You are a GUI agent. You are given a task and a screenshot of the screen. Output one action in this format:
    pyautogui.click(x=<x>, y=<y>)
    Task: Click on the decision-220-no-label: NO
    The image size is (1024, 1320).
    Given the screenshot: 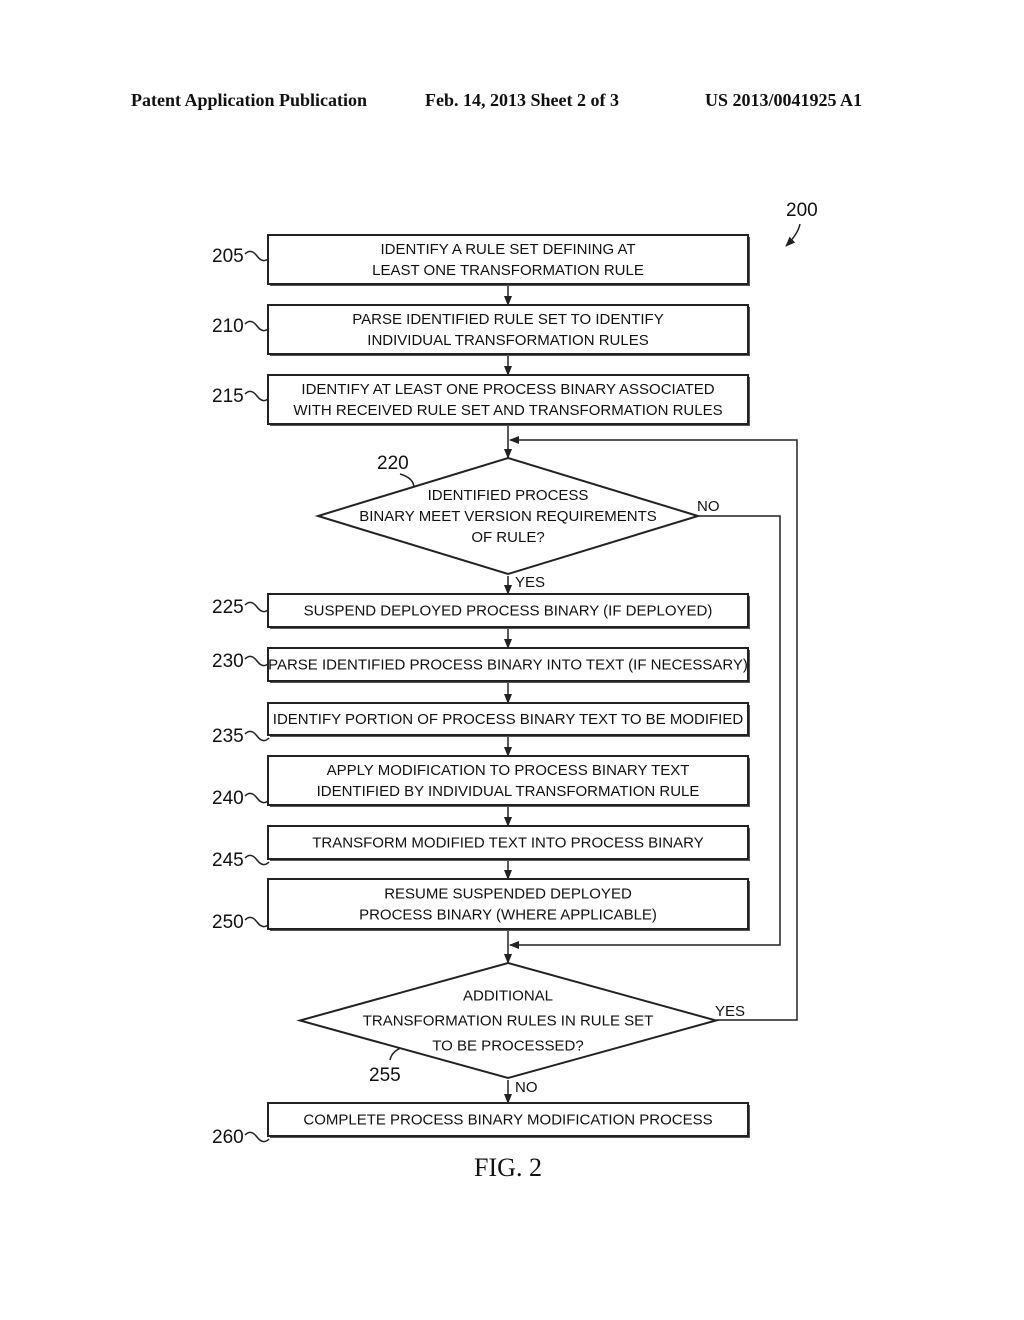 What is the action you would take?
    pyautogui.click(x=708, y=506)
    